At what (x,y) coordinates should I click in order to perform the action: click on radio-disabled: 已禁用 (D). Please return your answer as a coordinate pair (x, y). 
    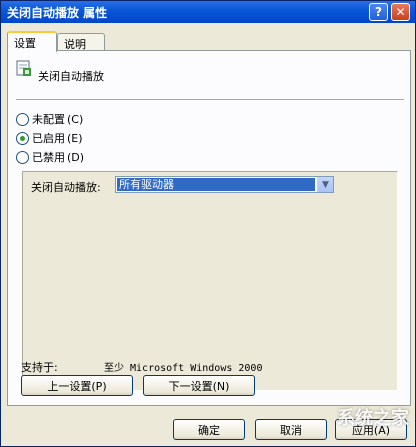
    Looking at the image, I should click on (50, 157).